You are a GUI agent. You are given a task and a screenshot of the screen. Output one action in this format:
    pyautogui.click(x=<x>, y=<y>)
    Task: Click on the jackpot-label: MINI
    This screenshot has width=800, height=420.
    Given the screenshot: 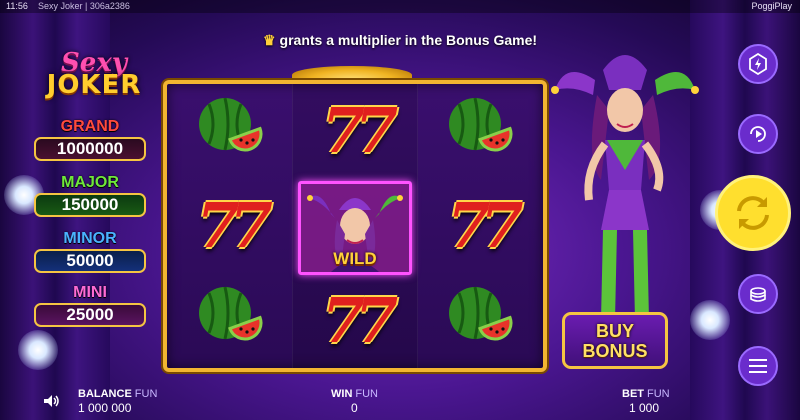 What is the action you would take?
    pyautogui.click(x=90, y=292)
    